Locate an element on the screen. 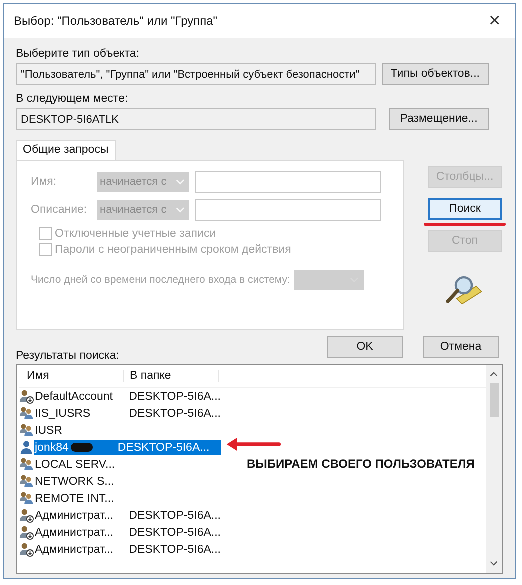 Image resolution: width=522 pixels, height=585 pixels. checkbox-label: Пароли с неограниченным сроком действия is located at coordinates (173, 250).